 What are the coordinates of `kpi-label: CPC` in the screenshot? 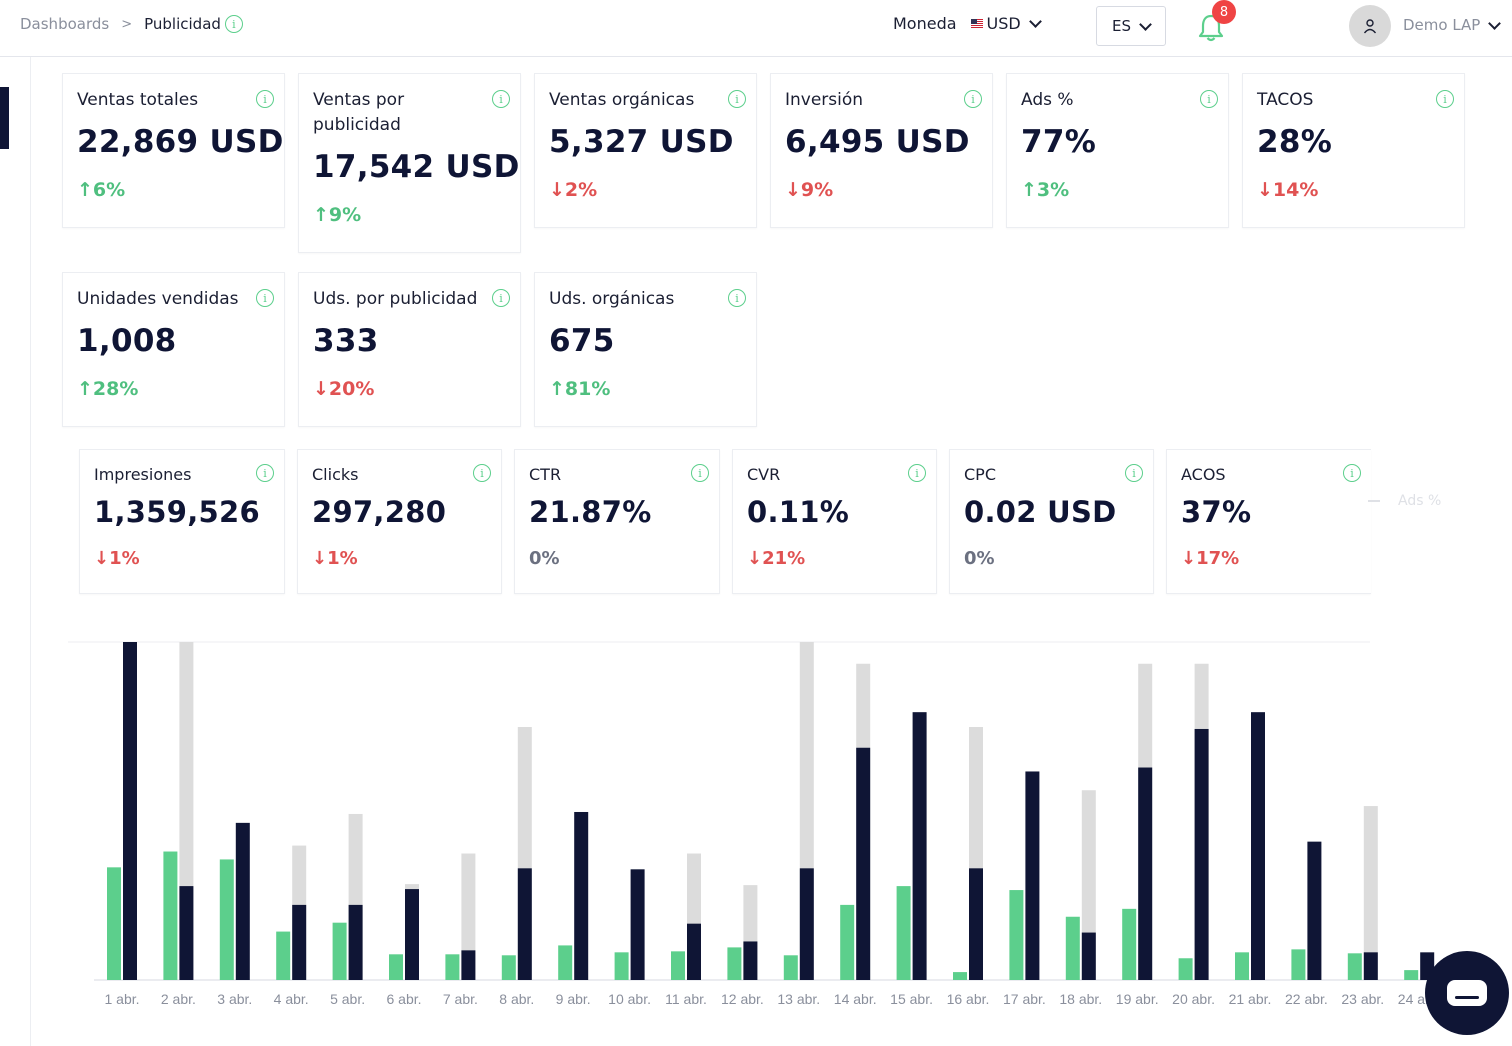 It's located at (980, 474).